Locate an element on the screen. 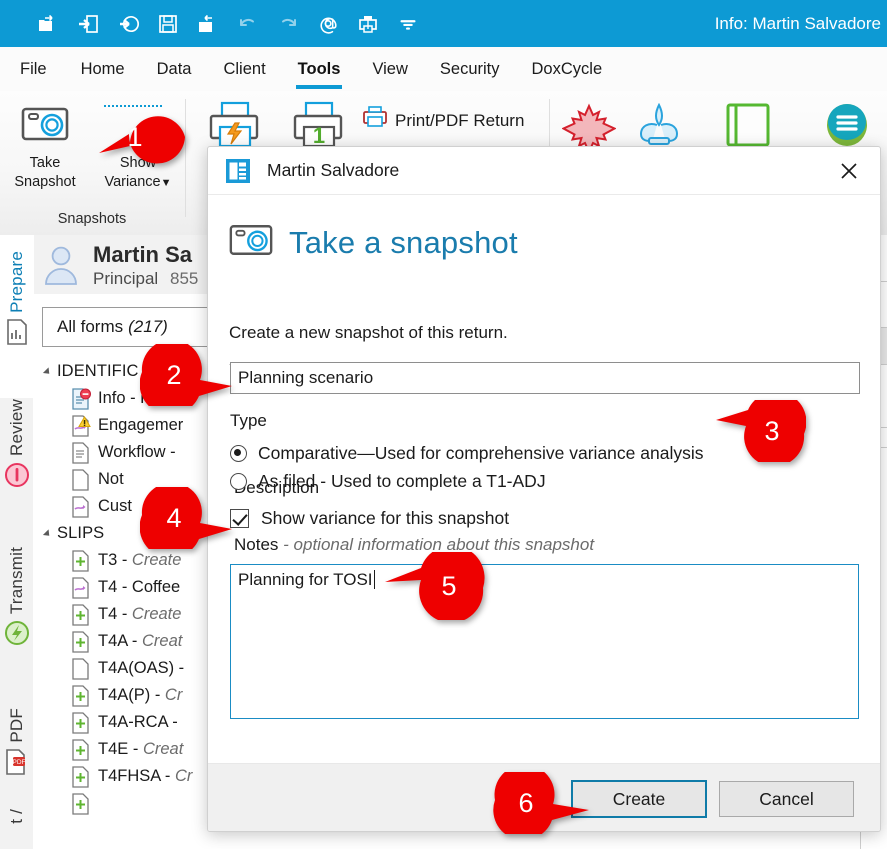  restore-icon is located at coordinates (128, 24).